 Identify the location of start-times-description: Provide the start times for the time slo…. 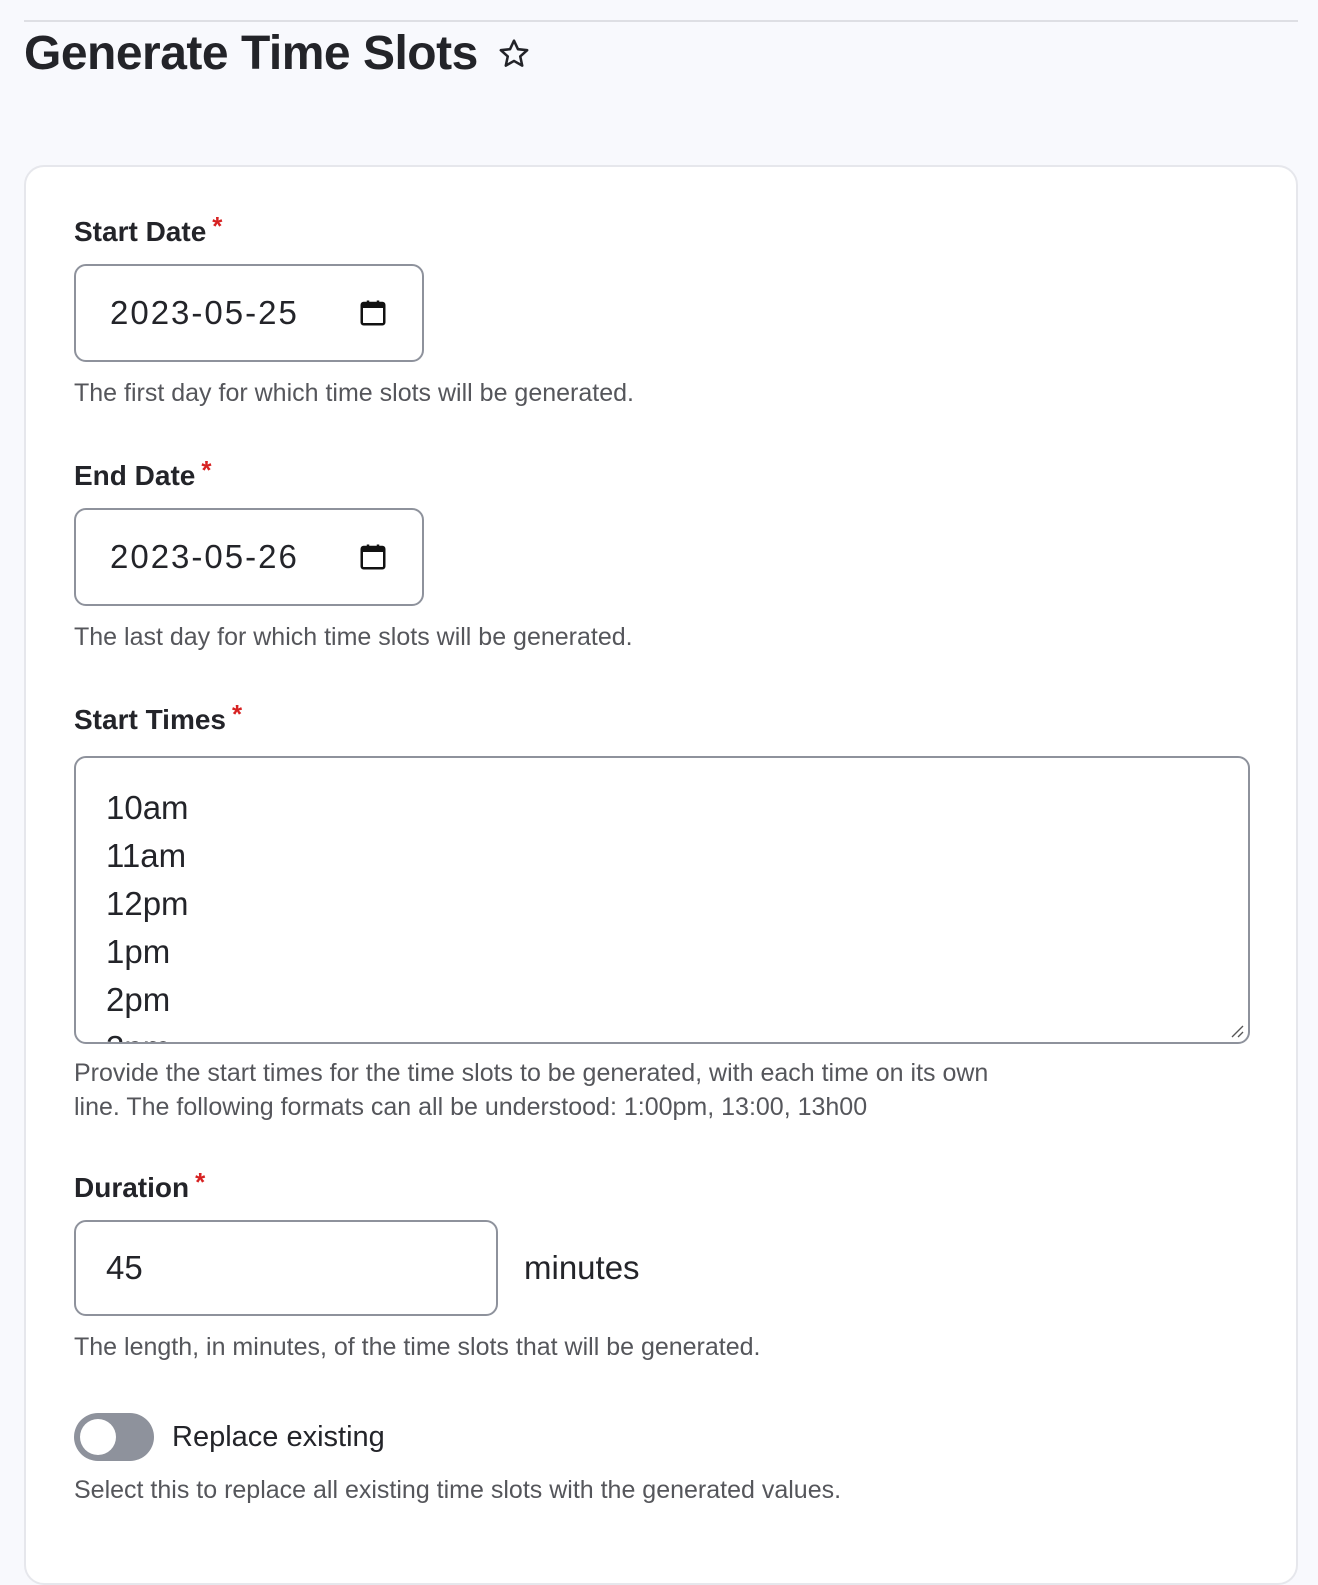
(531, 1090).